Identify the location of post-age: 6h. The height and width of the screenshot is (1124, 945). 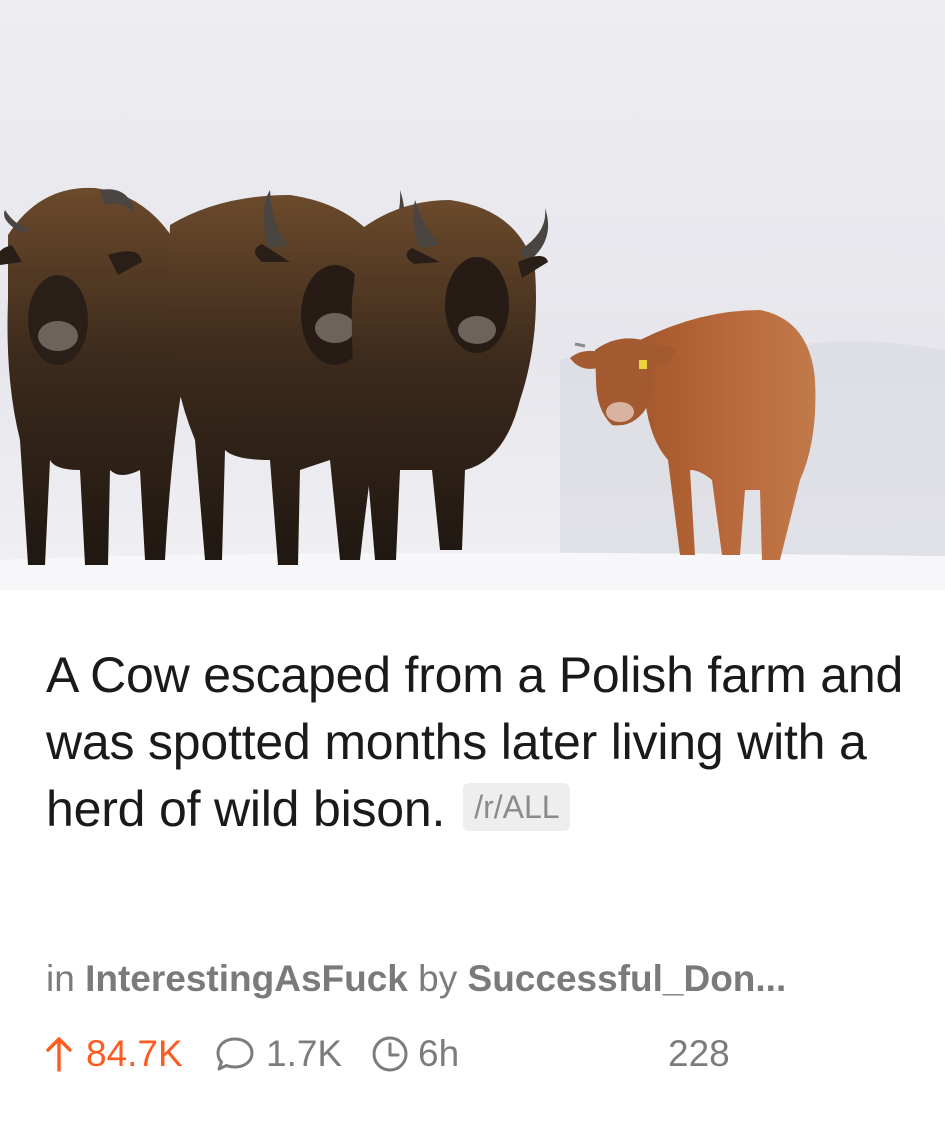
(414, 1054).